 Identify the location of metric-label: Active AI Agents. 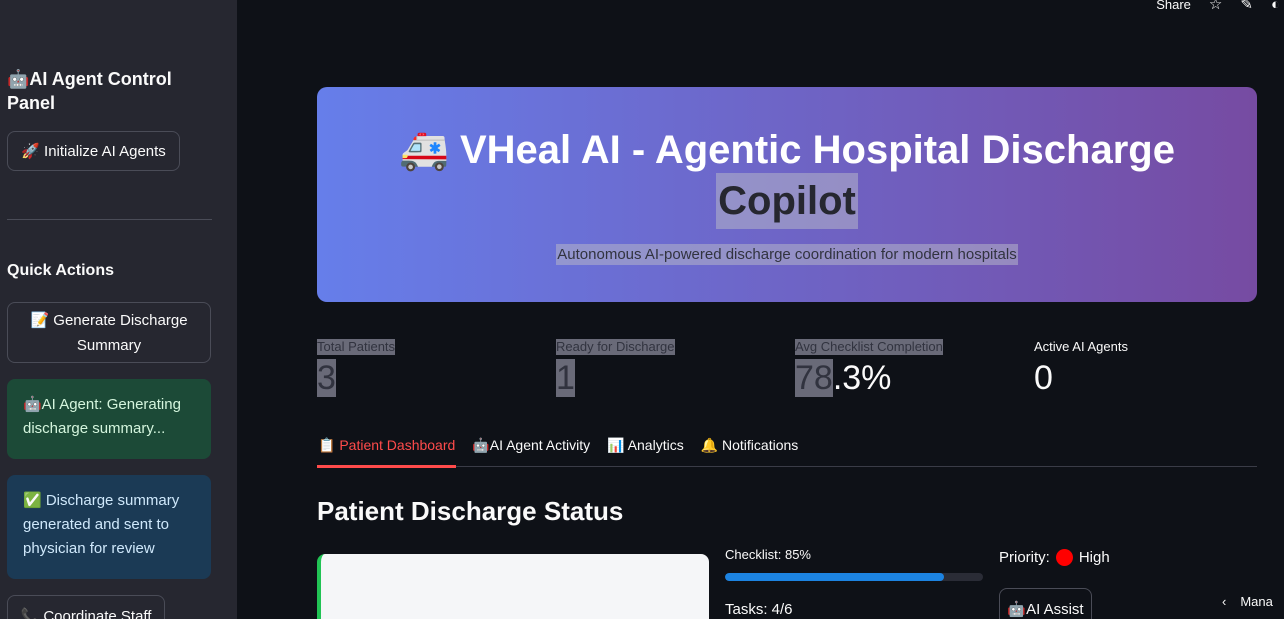
(1081, 346).